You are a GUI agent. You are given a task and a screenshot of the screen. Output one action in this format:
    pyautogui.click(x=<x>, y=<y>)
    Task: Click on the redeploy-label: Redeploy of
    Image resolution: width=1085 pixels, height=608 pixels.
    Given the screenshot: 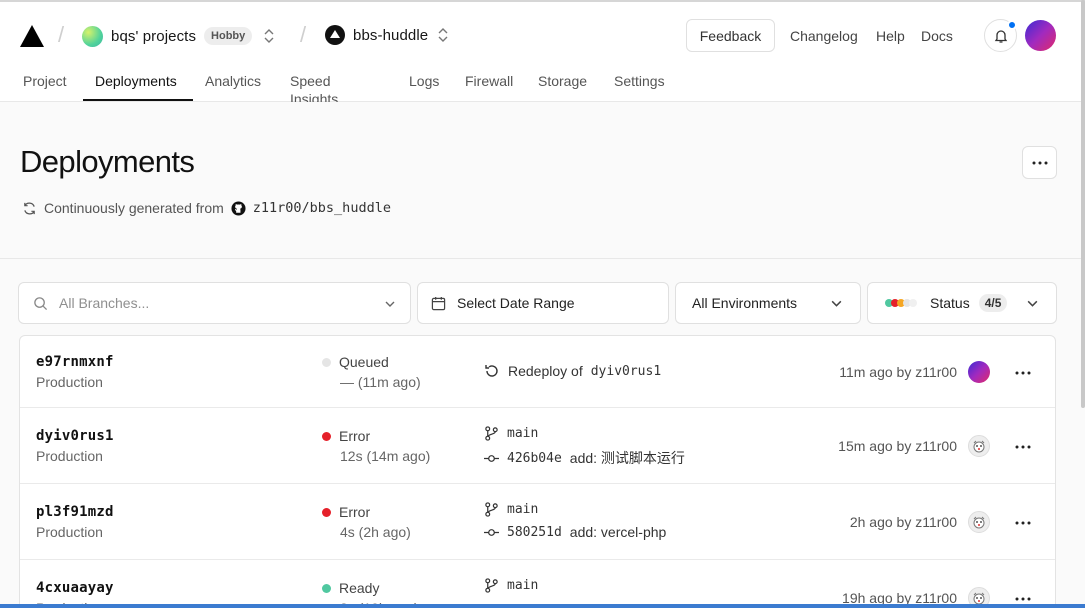 What is the action you would take?
    pyautogui.click(x=545, y=371)
    